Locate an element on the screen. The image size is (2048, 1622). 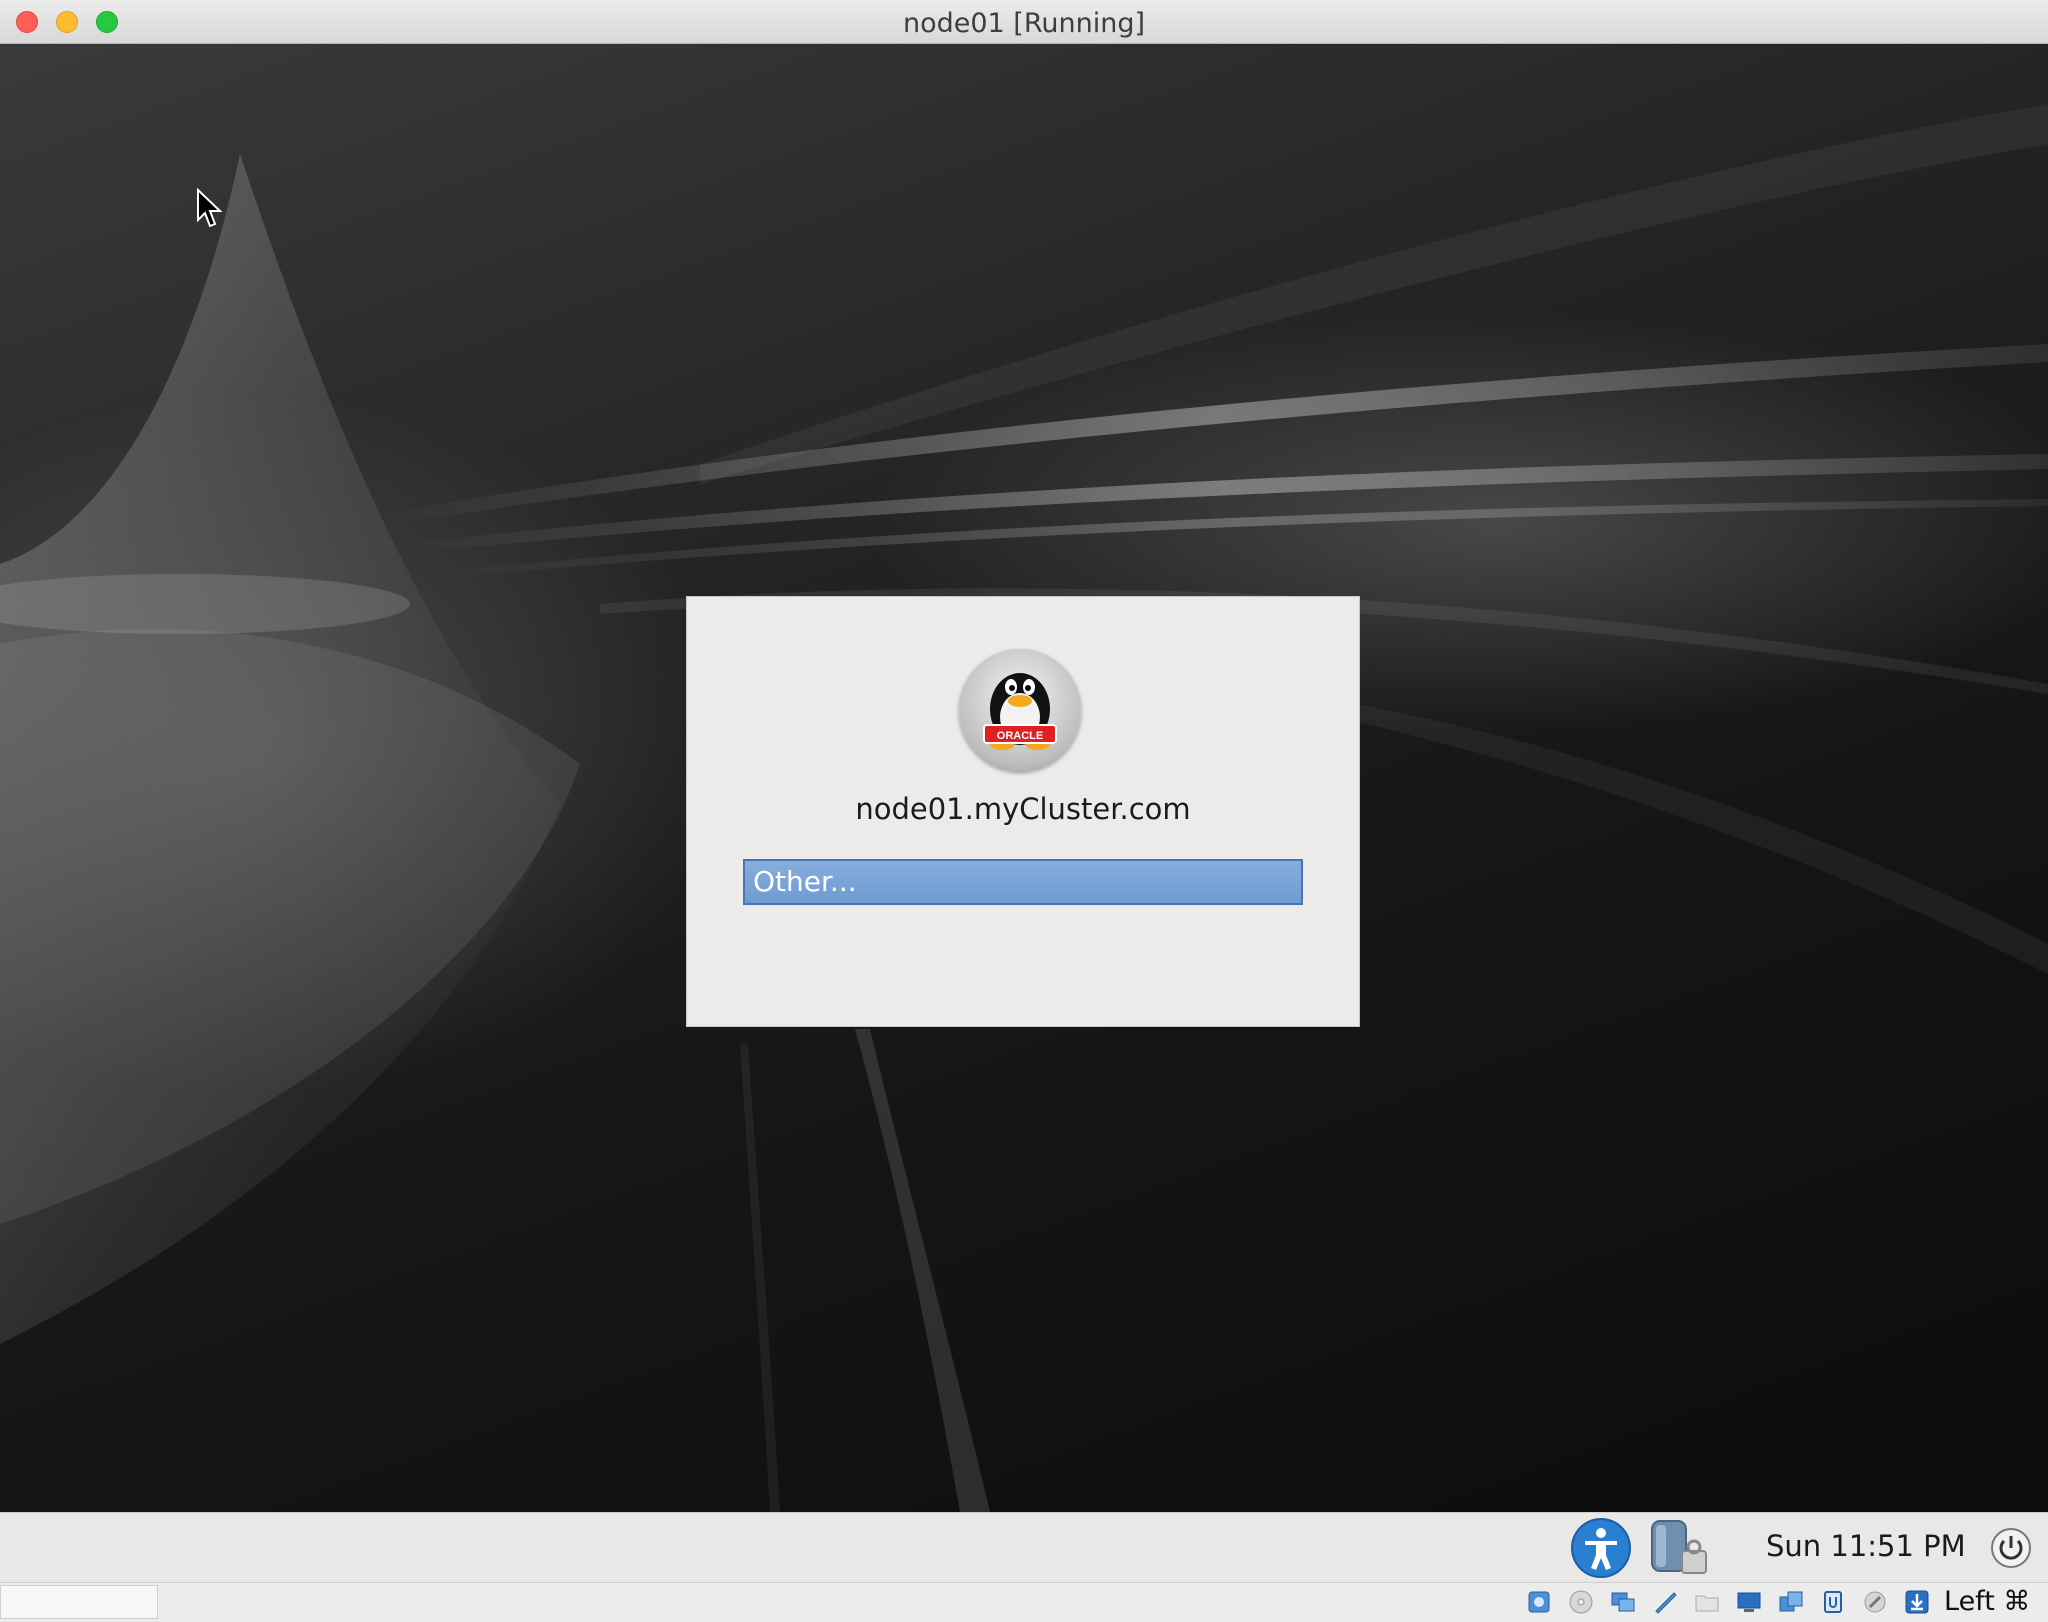
shared-folders-icon is located at coordinates (1707, 1602).